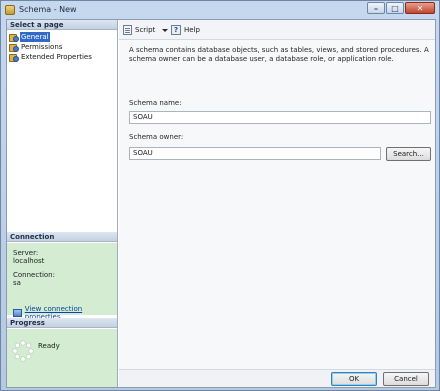  What do you see at coordinates (192, 30) in the screenshot?
I see `help-label: Help` at bounding box center [192, 30].